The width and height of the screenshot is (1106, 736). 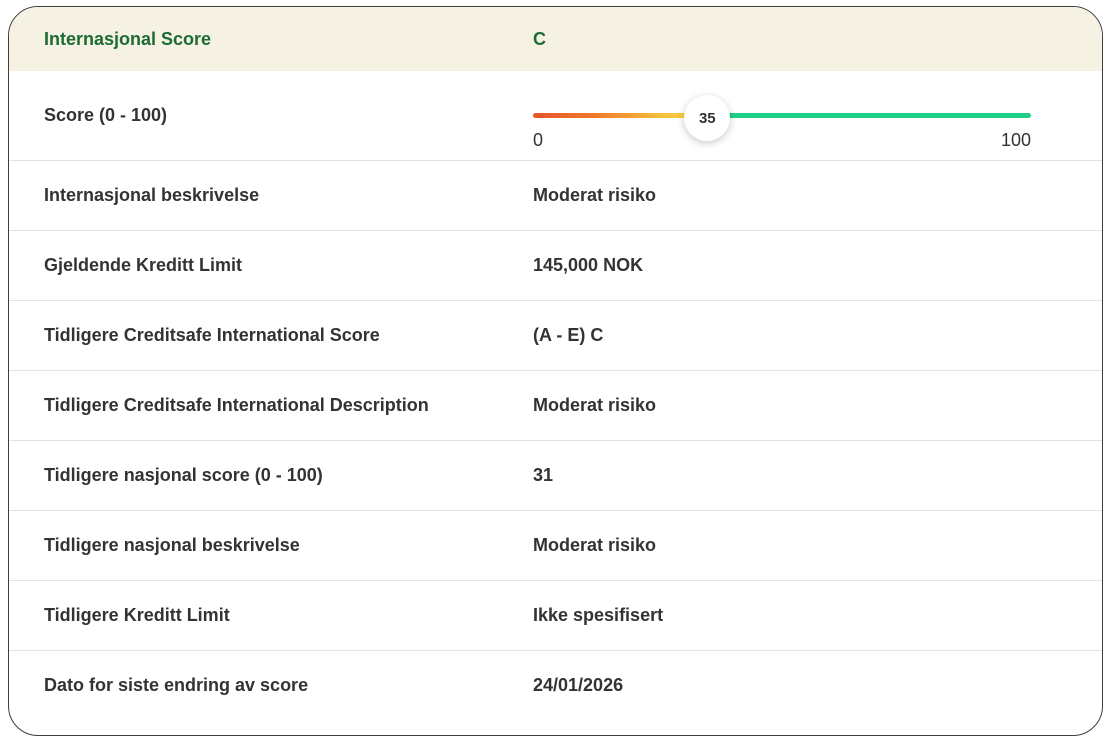 I want to click on score-track-rest, so click(x=879, y=115).